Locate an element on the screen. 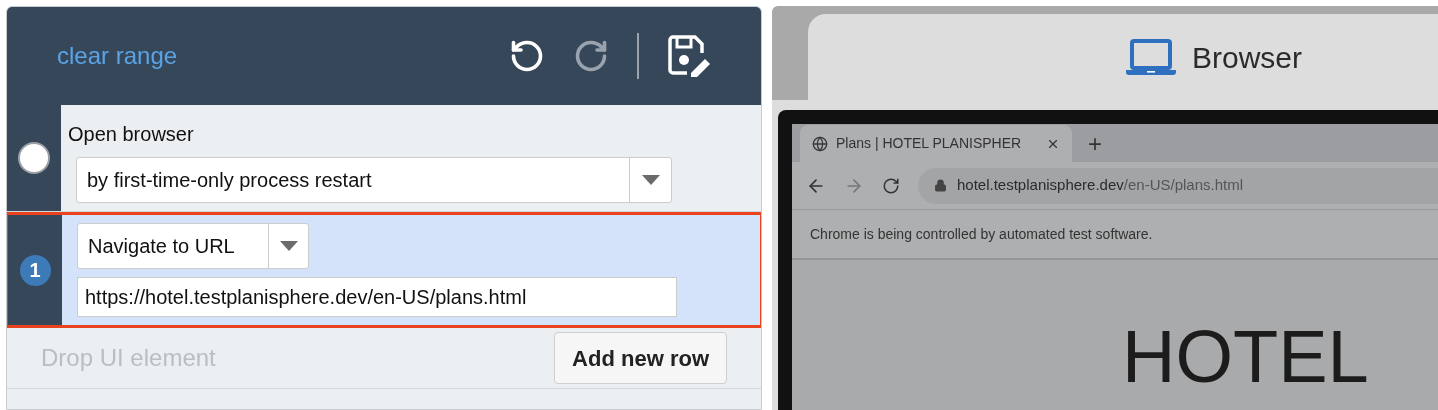  new-tab-button: + is located at coordinates (1095, 143).